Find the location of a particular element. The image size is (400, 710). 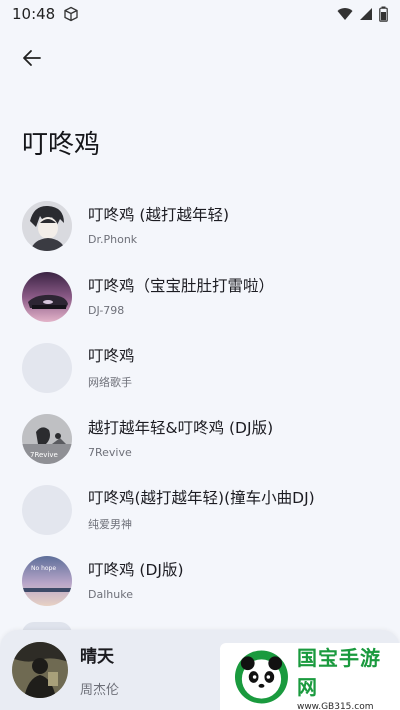

song-title: 叮咚鸡 is located at coordinates (111, 355).